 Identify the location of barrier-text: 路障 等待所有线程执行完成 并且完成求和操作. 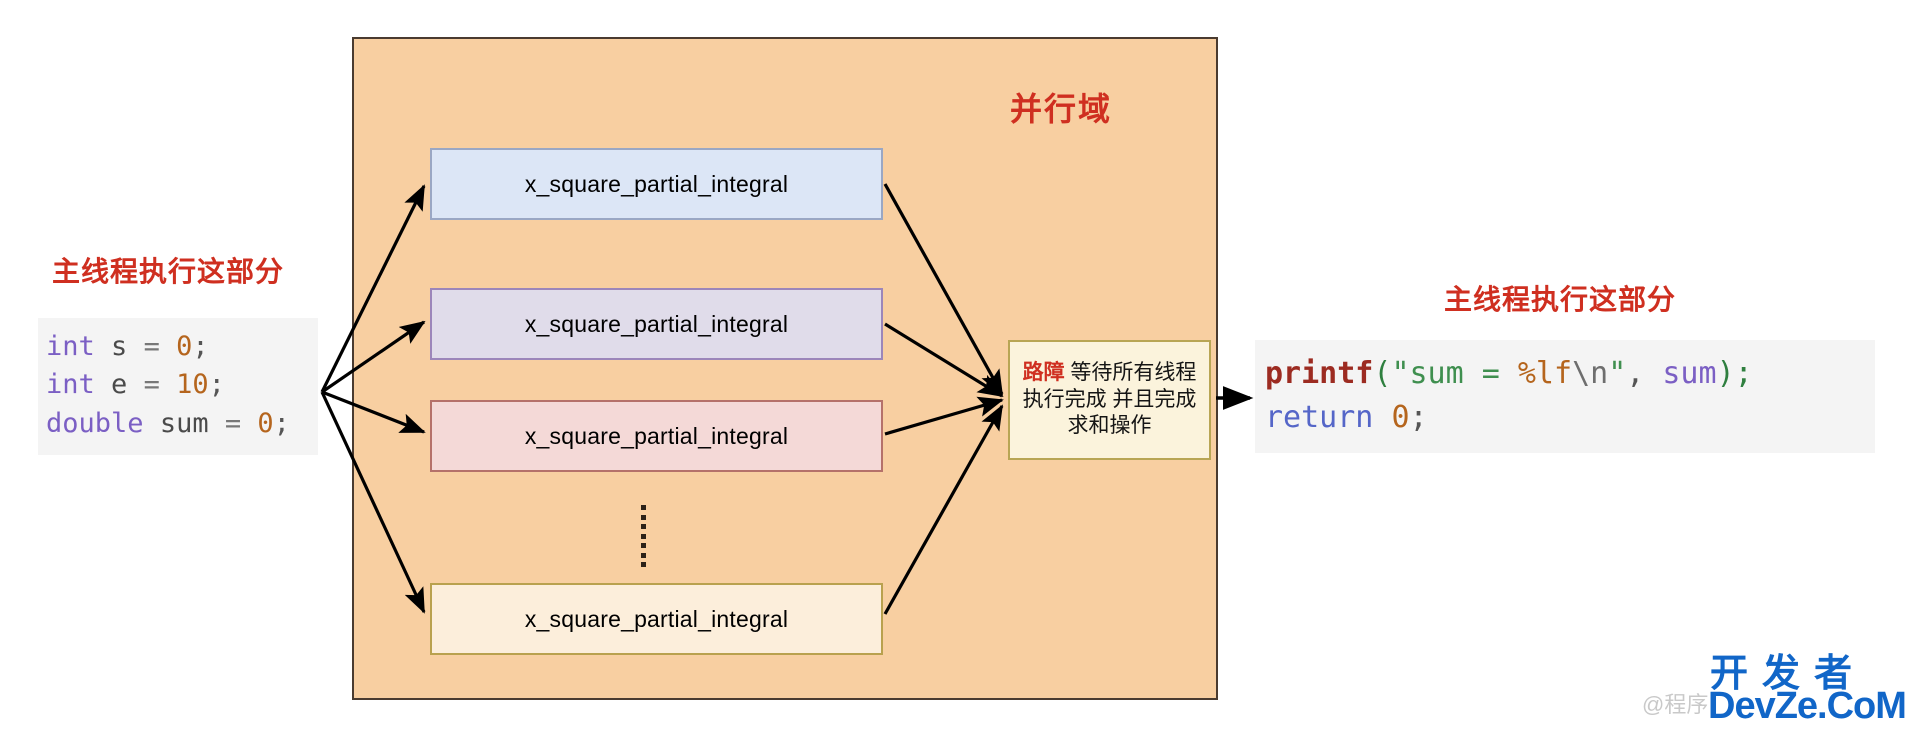
(1109, 400).